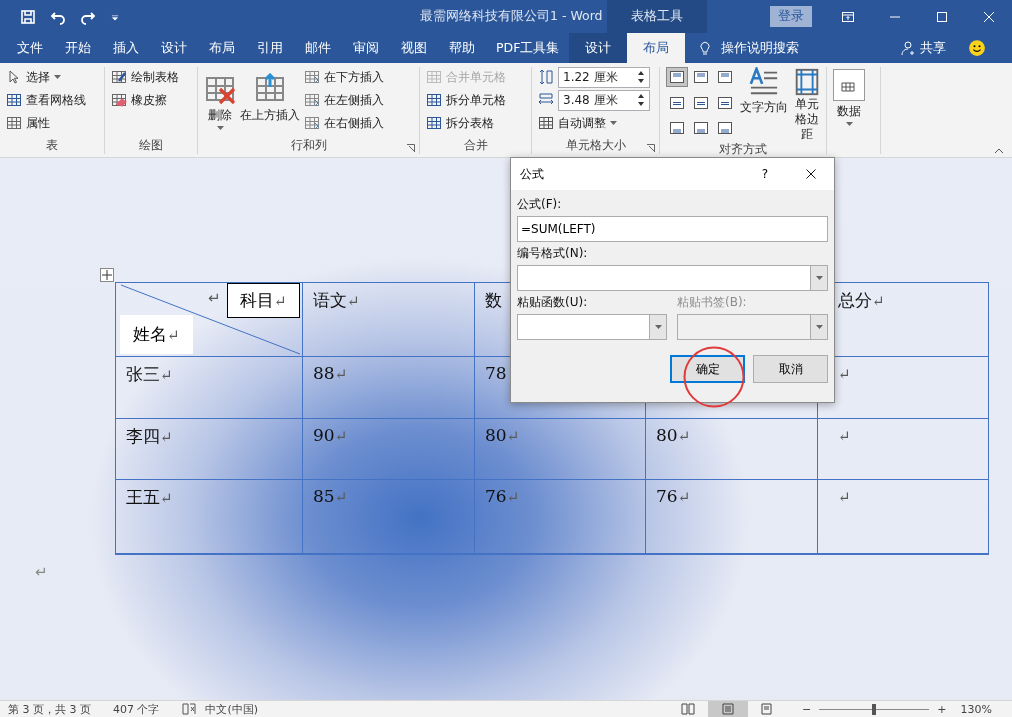 The image size is (1012, 717). What do you see at coordinates (136, 709) in the screenshot?
I see `word-count: 407 个字` at bounding box center [136, 709].